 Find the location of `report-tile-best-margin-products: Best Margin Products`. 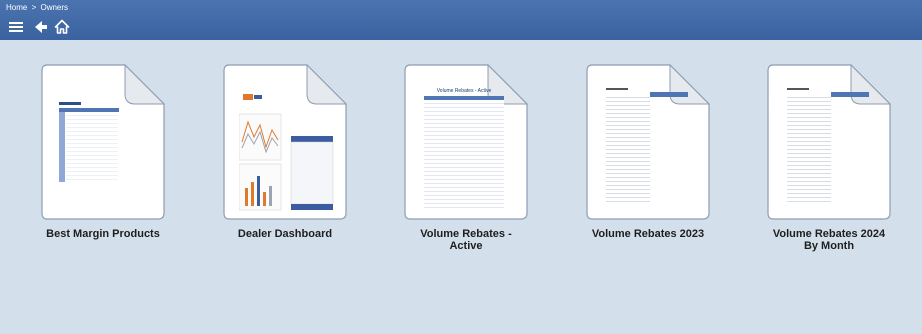

report-tile-best-margin-products: Best Margin Products is located at coordinates (103, 152).